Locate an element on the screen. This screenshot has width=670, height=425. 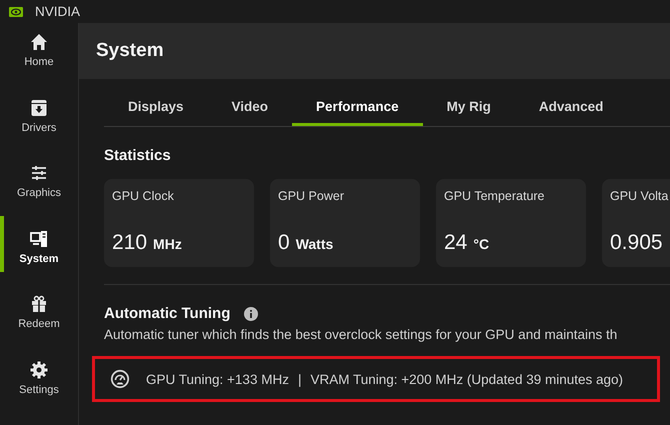
gauge-icon is located at coordinates (120, 379).